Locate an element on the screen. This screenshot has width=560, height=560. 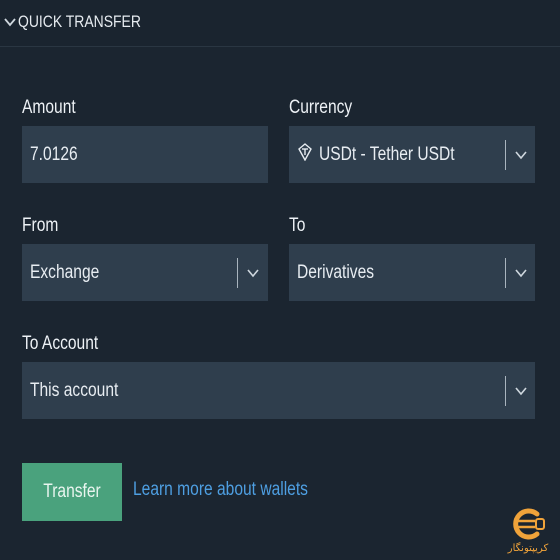
currency-value: USDt - Tether USDt is located at coordinates (387, 154).